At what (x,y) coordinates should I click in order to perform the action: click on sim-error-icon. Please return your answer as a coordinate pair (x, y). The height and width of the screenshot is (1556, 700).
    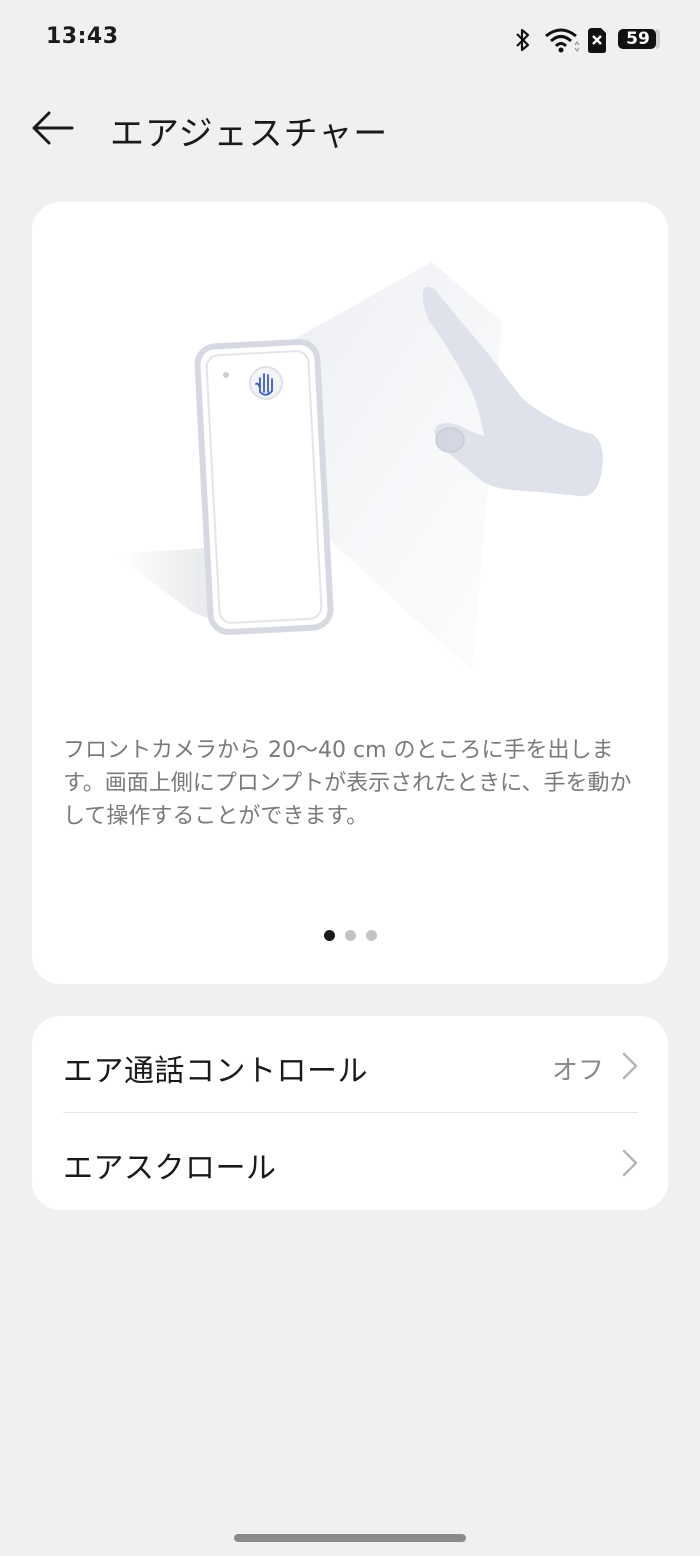
    Looking at the image, I should click on (597, 40).